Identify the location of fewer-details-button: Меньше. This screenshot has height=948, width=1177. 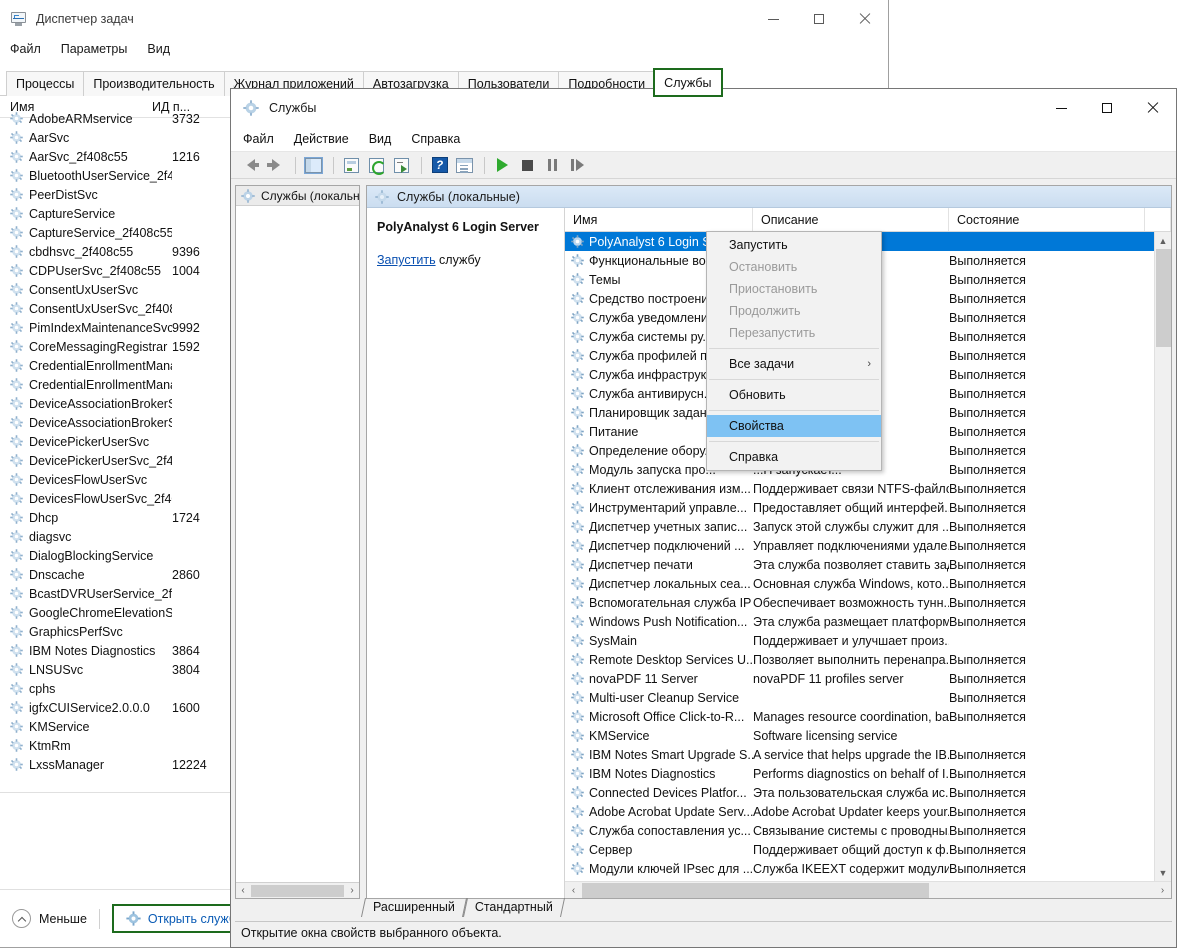
(49, 918).